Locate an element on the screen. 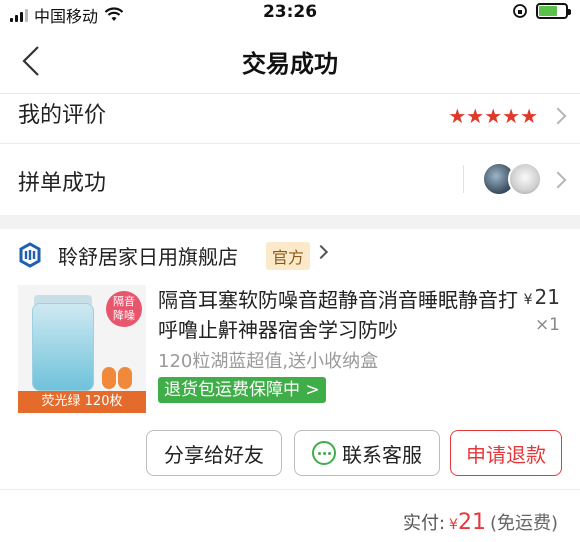 The image size is (580, 542). review-row: 我的评价 ★★★★★ is located at coordinates (290, 119).